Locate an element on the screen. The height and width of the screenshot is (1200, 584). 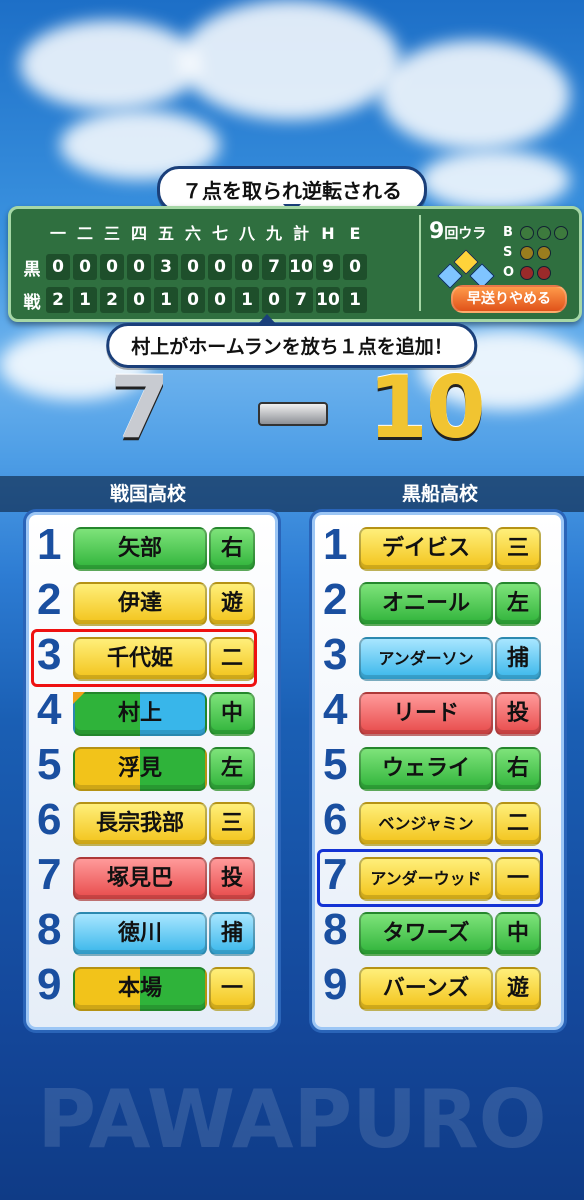
ball-lamp is located at coordinates (527, 232).